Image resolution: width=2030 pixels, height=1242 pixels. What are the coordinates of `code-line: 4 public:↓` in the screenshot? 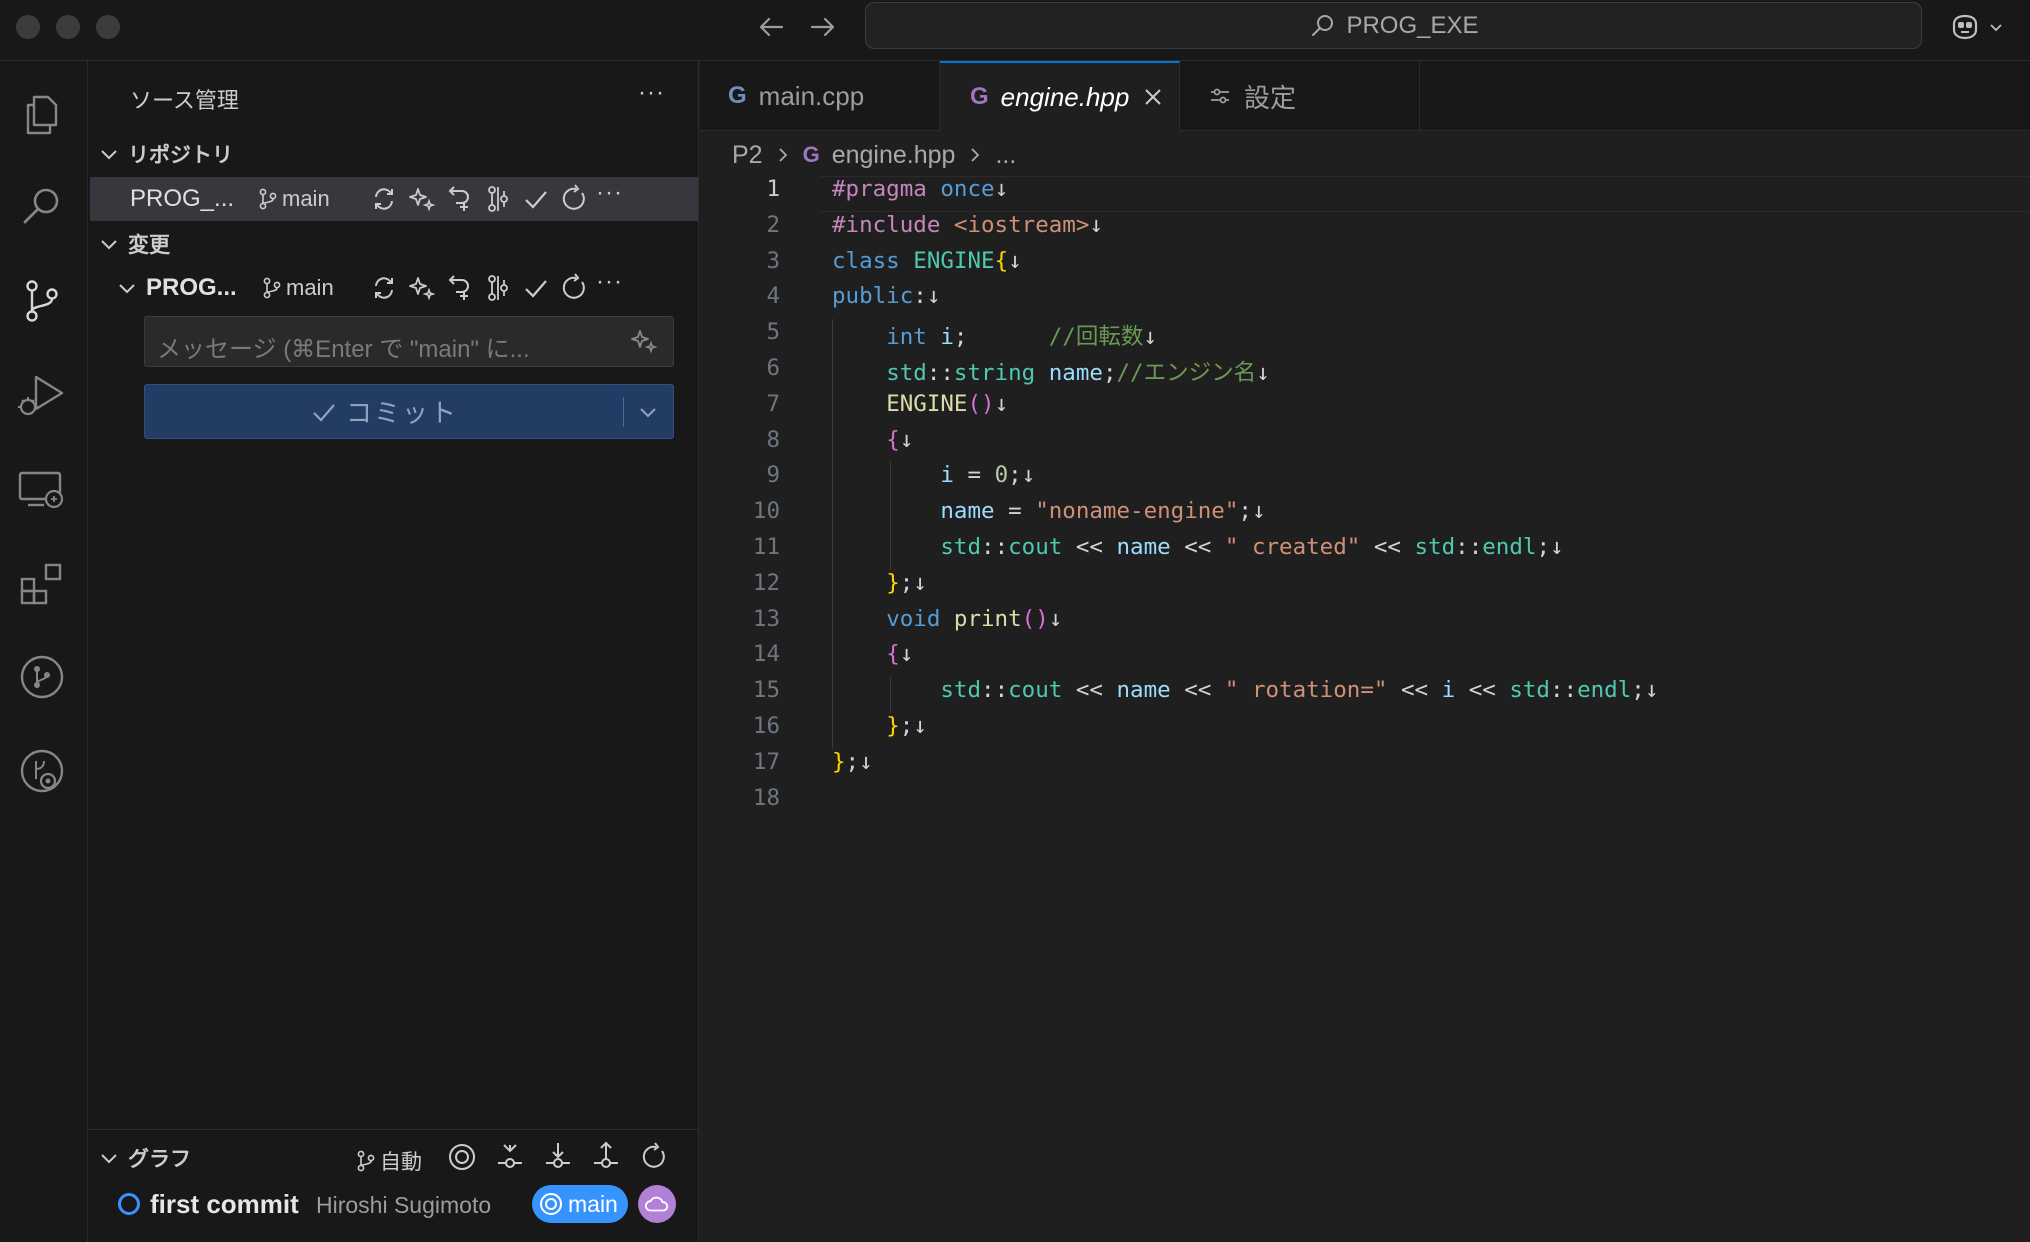 It's located at (1365, 301).